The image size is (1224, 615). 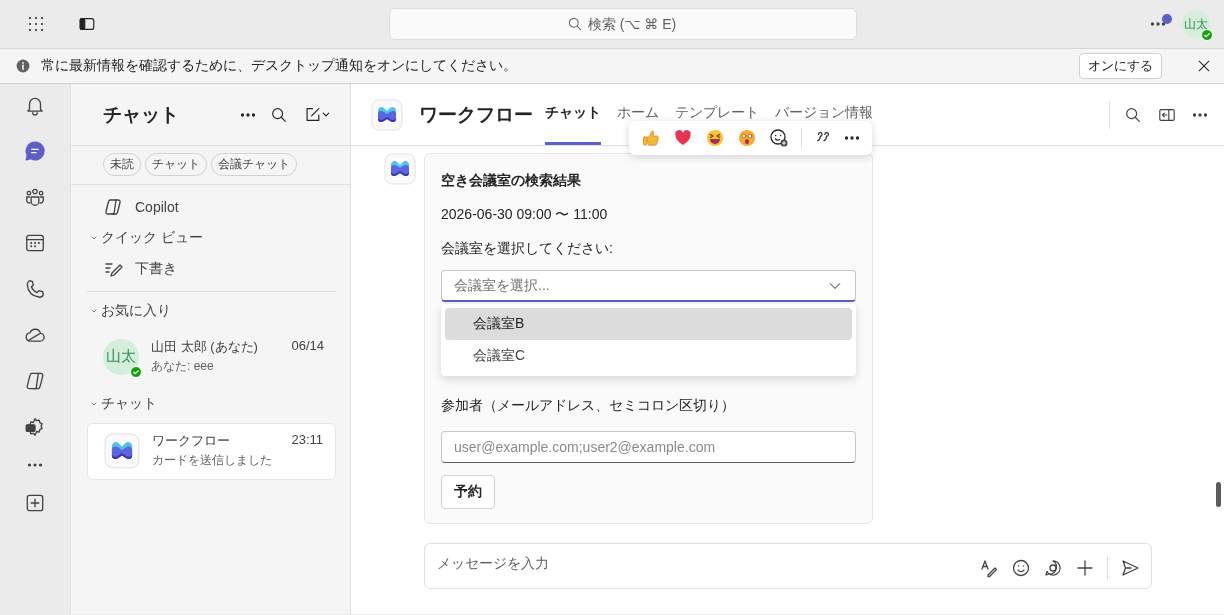 I want to click on info-icon, so click(x=23, y=66).